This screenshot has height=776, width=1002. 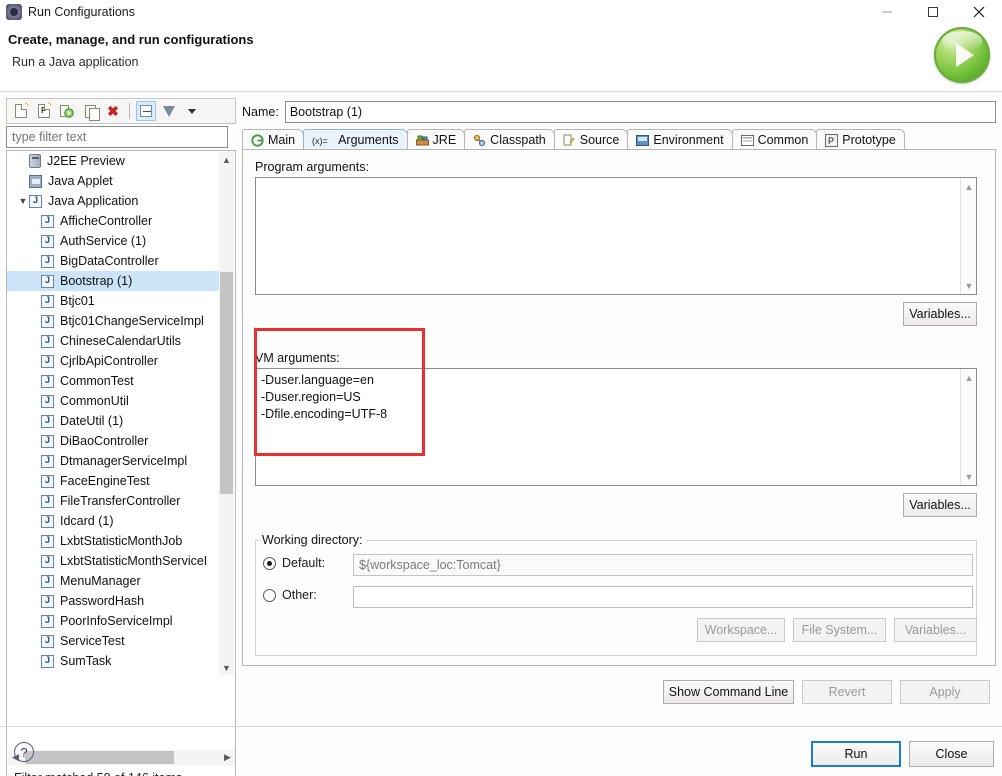 I want to click on export-icon, so click(x=67, y=111).